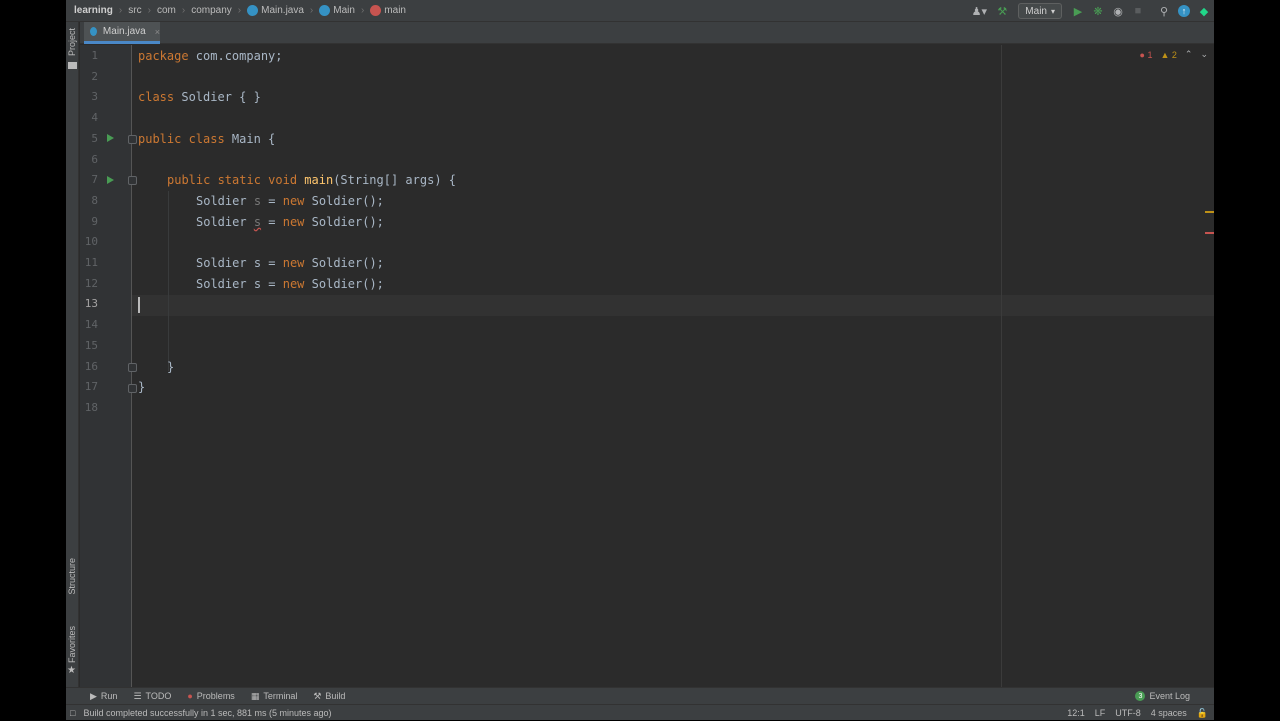  What do you see at coordinates (1036, 11) in the screenshot?
I see `run-config-label: Main` at bounding box center [1036, 11].